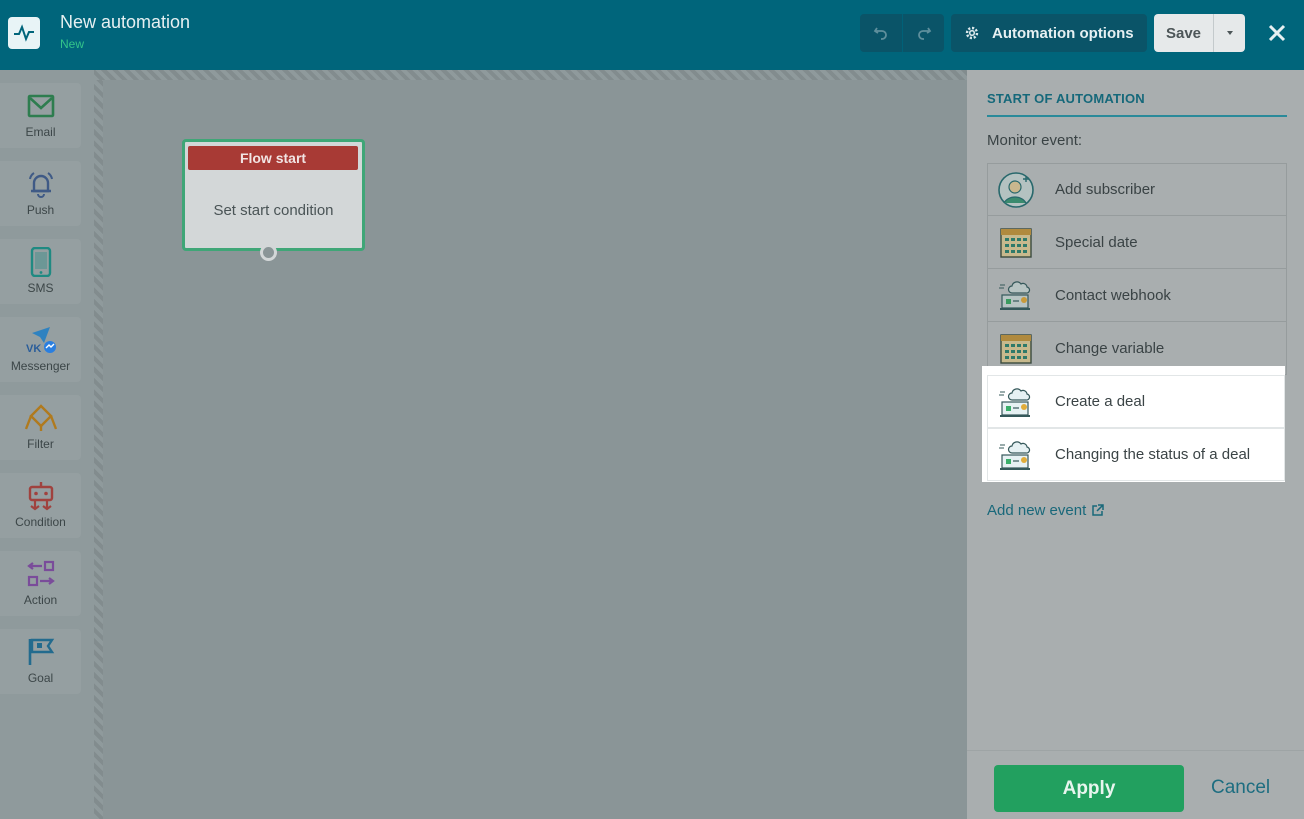  Describe the element at coordinates (1100, 401) in the screenshot. I see `event-label: Create a deal` at that location.